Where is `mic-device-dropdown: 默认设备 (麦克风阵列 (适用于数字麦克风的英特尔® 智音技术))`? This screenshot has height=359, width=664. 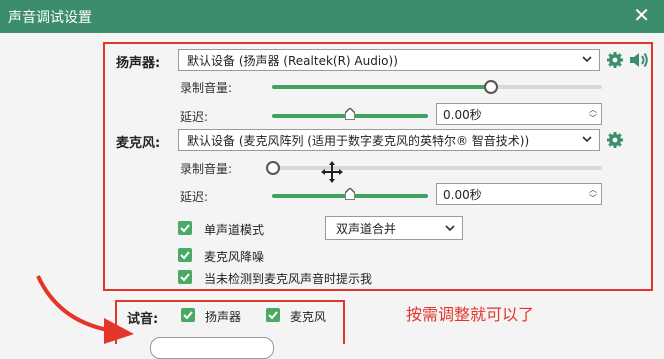 mic-device-dropdown: 默认设备 (麦克风阵列 (适用于数字麦克风的英特尔® 智音技术)) is located at coordinates (389, 140).